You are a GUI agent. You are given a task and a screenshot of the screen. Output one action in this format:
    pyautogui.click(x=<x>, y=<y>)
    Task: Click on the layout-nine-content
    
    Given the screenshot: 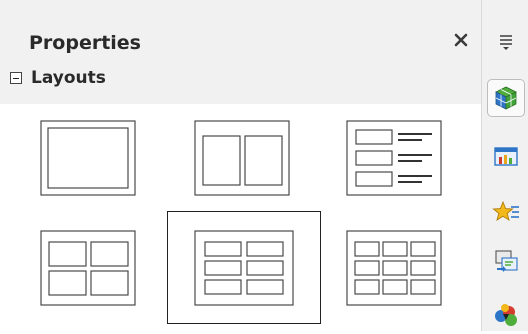 What is the action you would take?
    pyautogui.click(x=394, y=268)
    